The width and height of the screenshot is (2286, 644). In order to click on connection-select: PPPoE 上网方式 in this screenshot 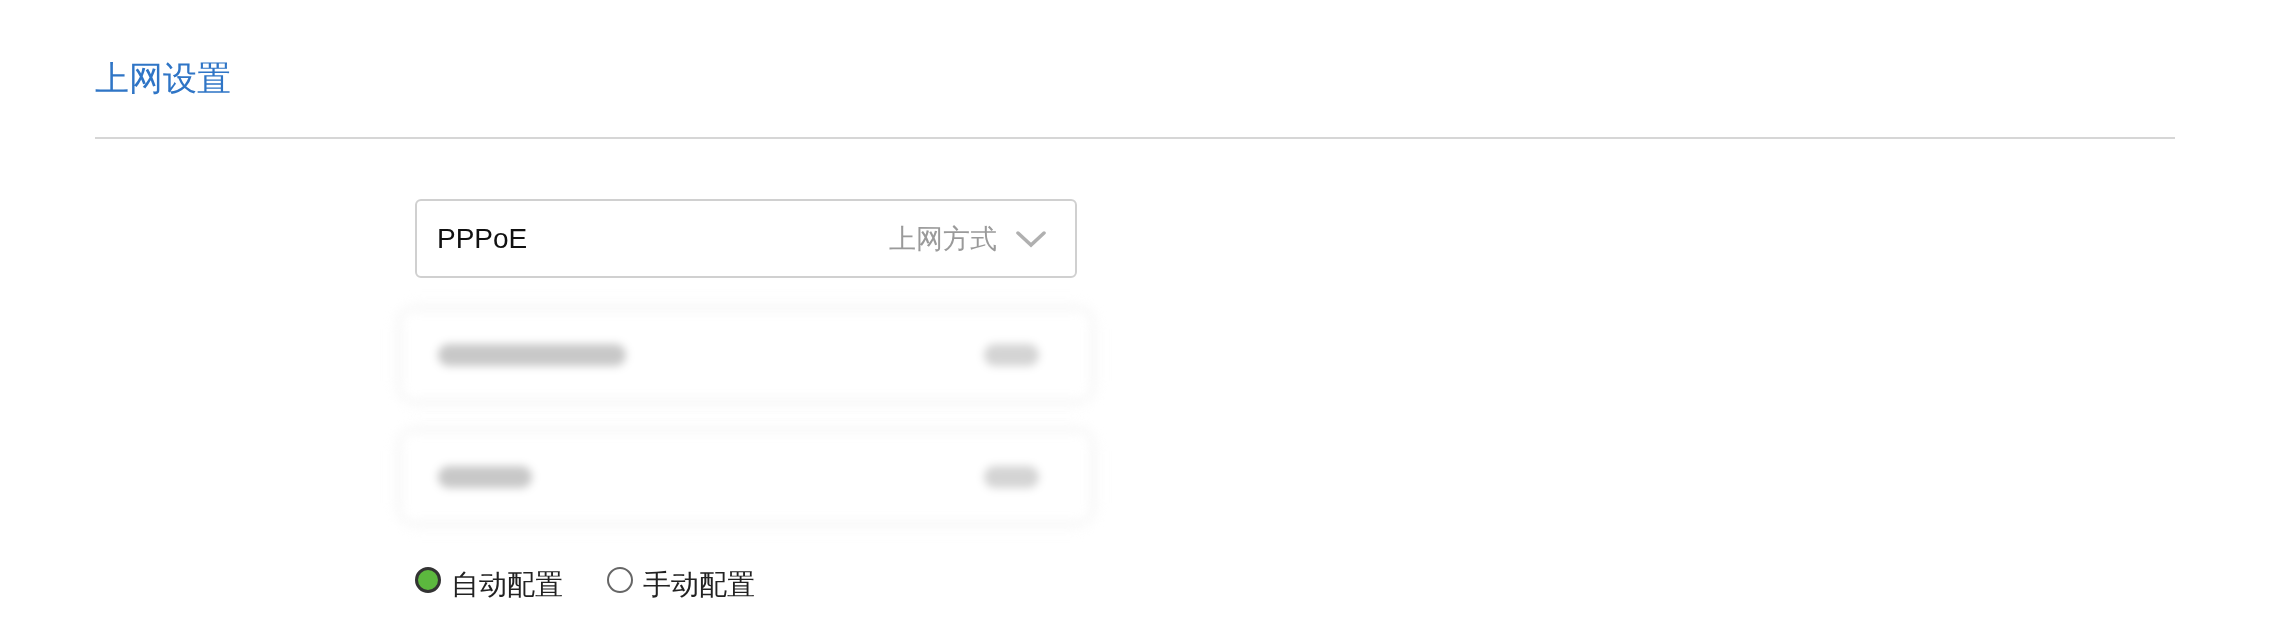, I will do `click(746, 238)`.